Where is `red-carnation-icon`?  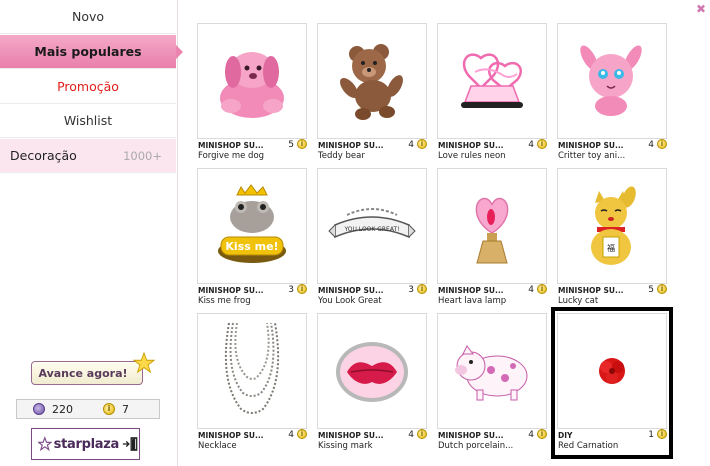
red-carnation-icon is located at coordinates (612, 371).